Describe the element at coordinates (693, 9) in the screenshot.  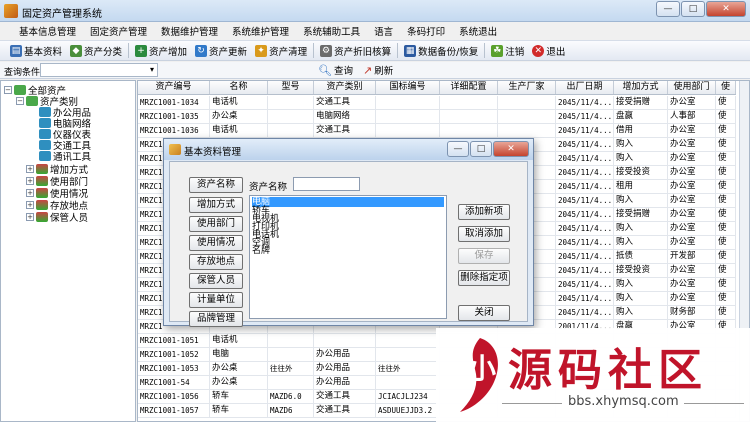
I see `maximize-button: □` at that location.